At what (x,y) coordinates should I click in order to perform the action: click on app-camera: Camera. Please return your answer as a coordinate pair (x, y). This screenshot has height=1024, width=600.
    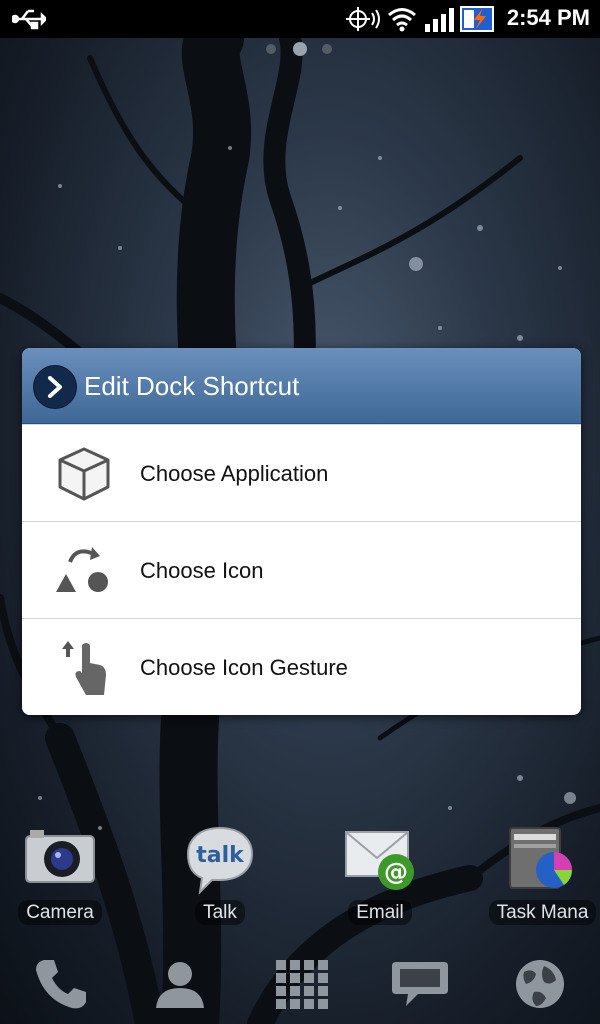
    Looking at the image, I should click on (60, 878).